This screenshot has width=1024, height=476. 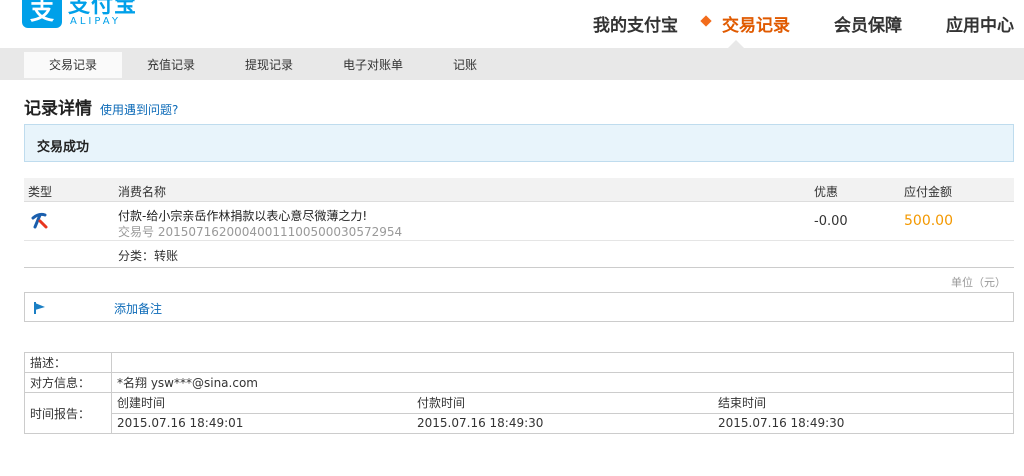 What do you see at coordinates (781, 423) in the screenshot?
I see `time-ended: 2015.07.16 18:49:30` at bounding box center [781, 423].